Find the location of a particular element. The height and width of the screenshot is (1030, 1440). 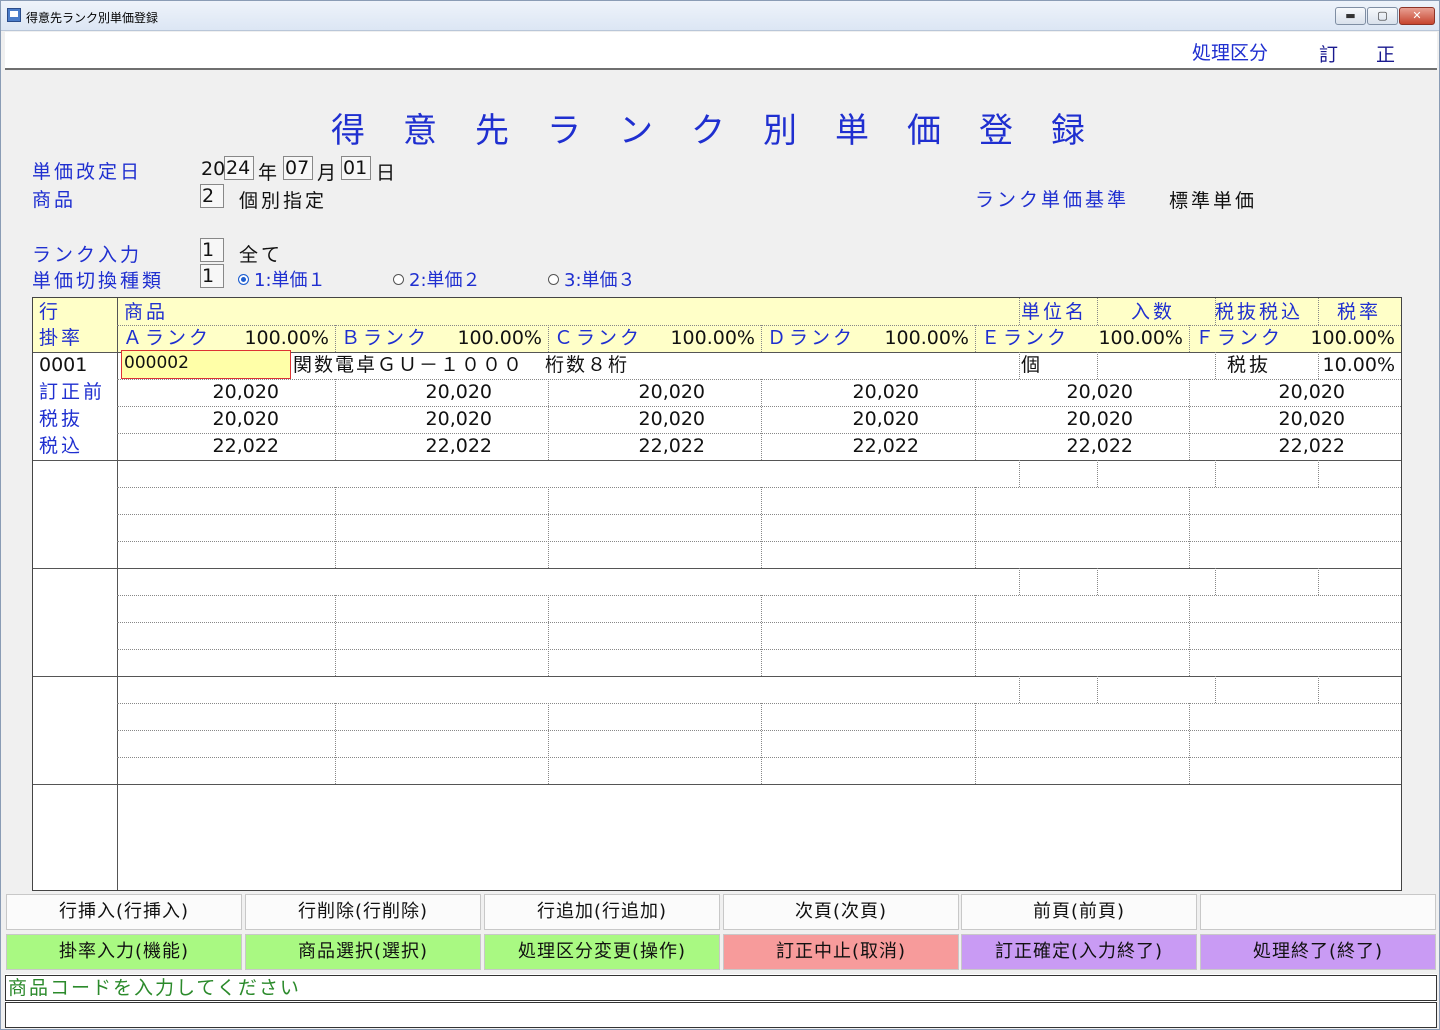

product-name: 関数電卓ＧＵ－１０００ 桁数８桁 is located at coordinates (461, 365).